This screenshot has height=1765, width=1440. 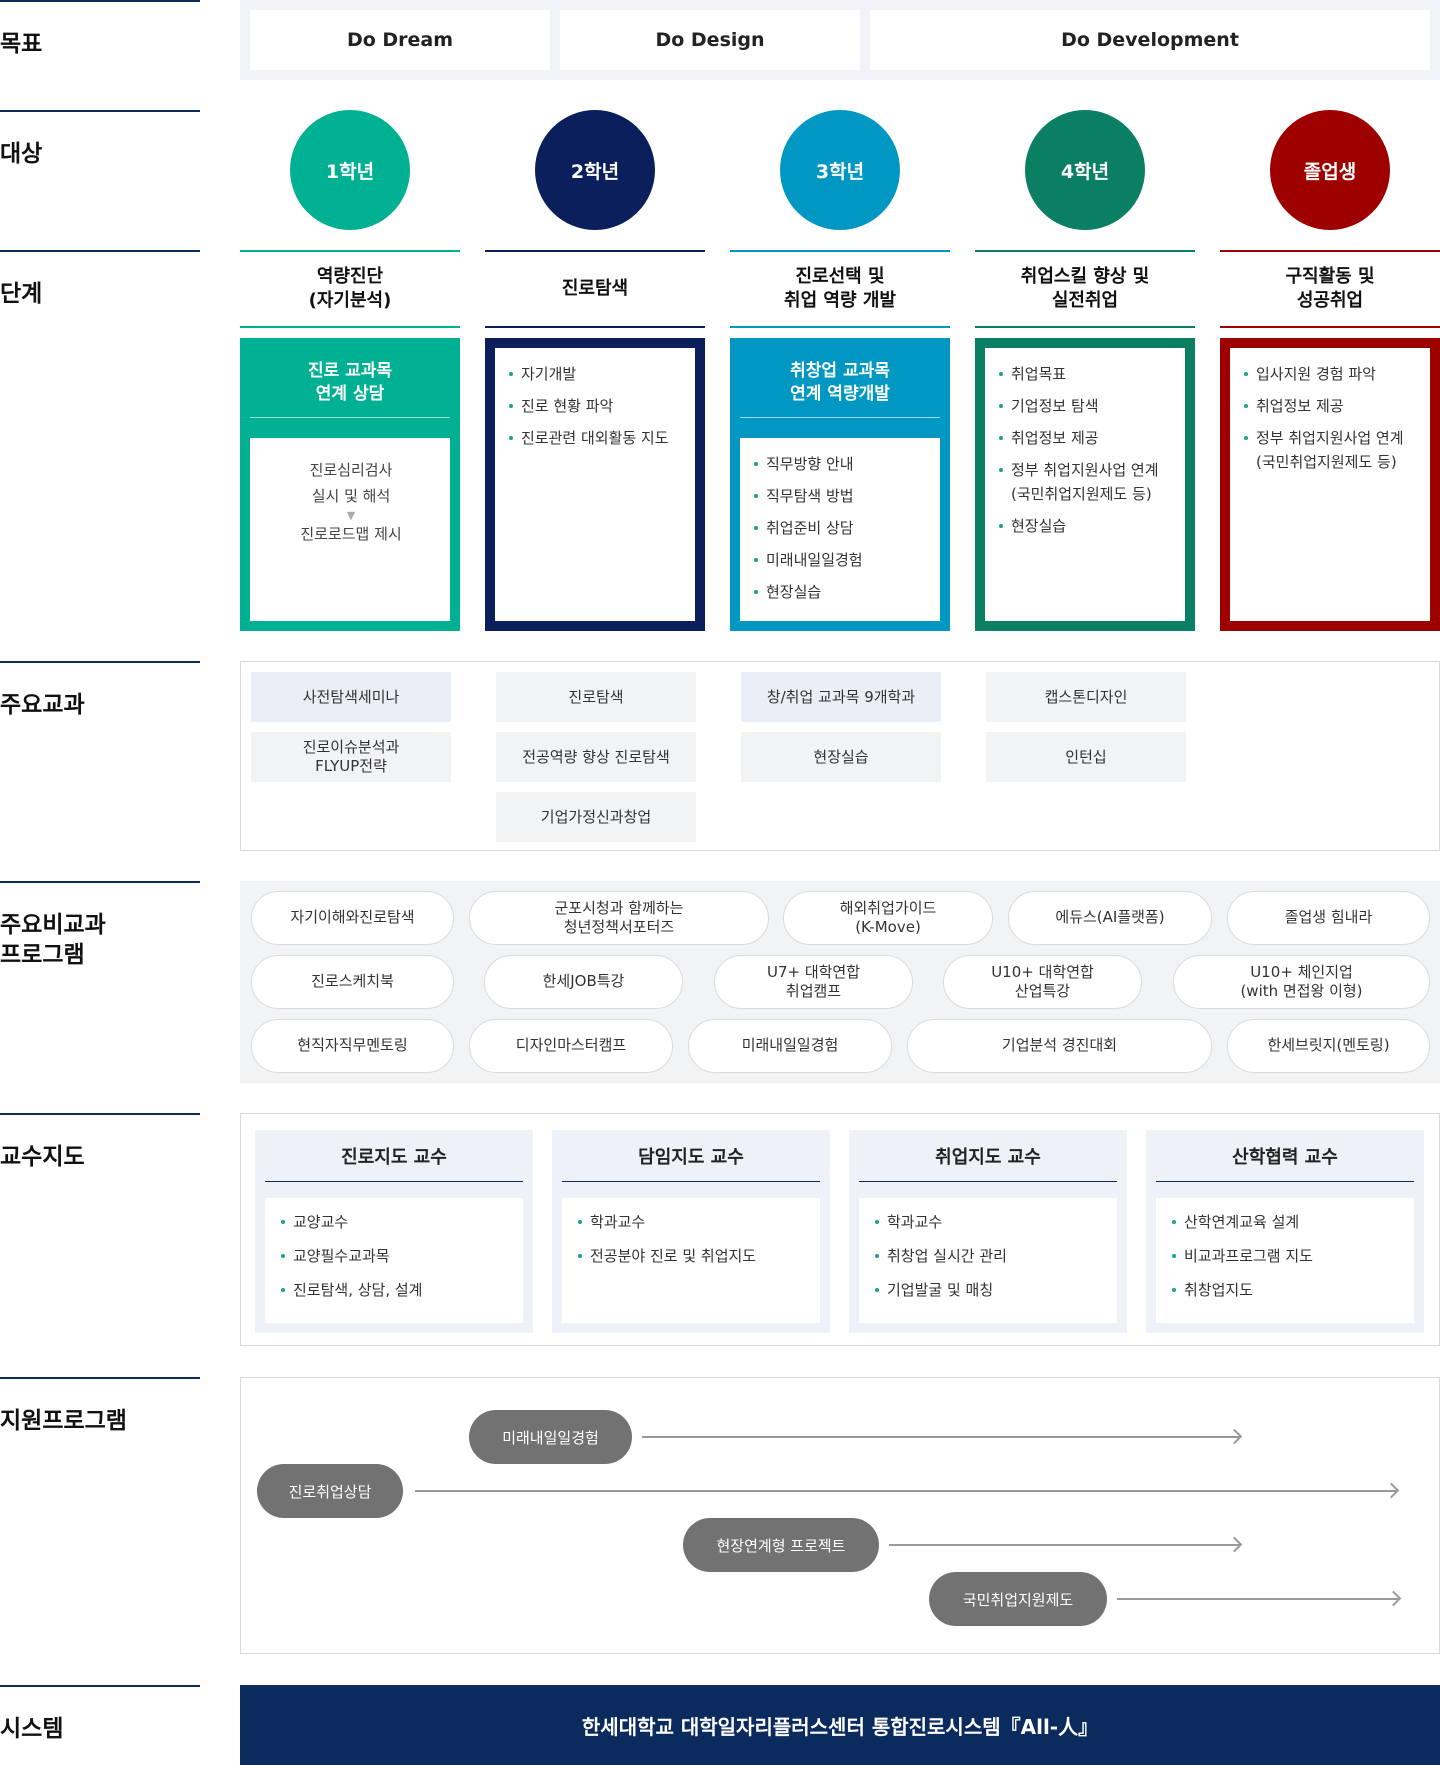 What do you see at coordinates (1328, 918) in the screenshot?
I see `program-pill: 졸업생 힘내라` at bounding box center [1328, 918].